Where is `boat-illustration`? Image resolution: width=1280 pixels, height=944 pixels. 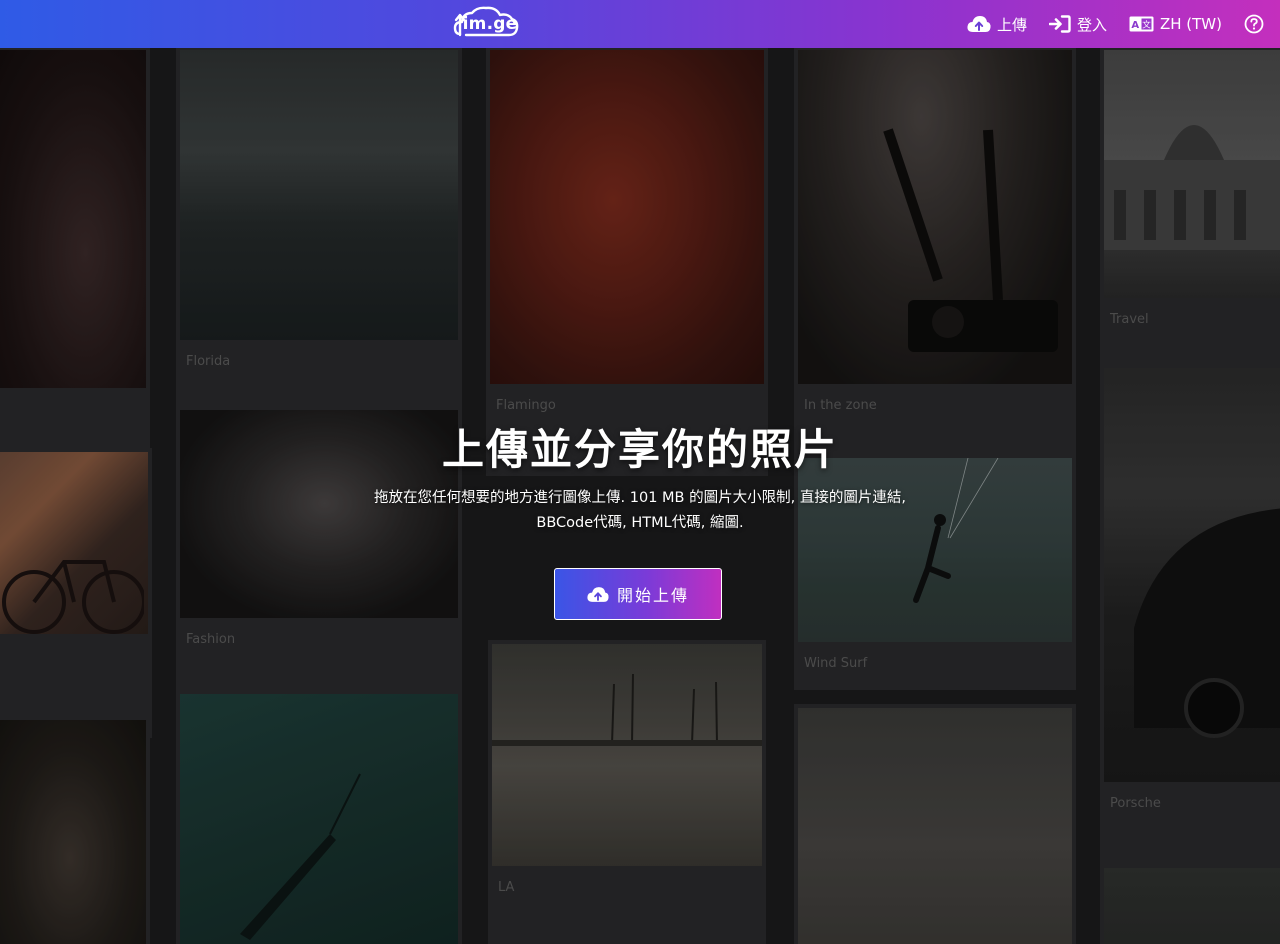 boat-illustration is located at coordinates (300, 856).